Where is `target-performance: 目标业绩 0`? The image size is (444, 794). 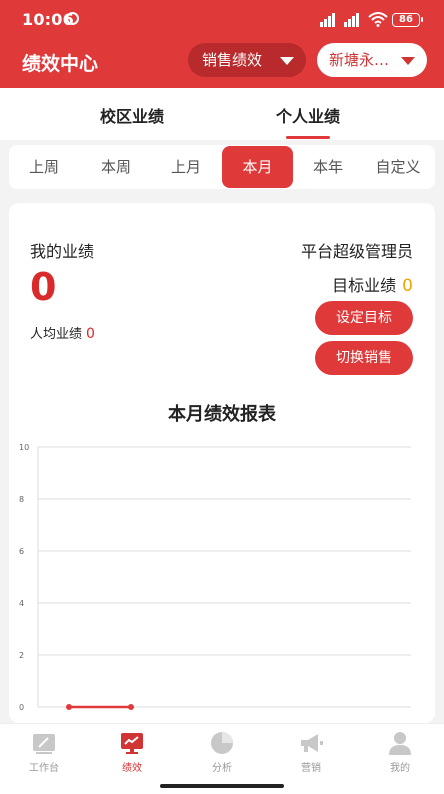 target-performance: 目标业绩 0 is located at coordinates (372, 284).